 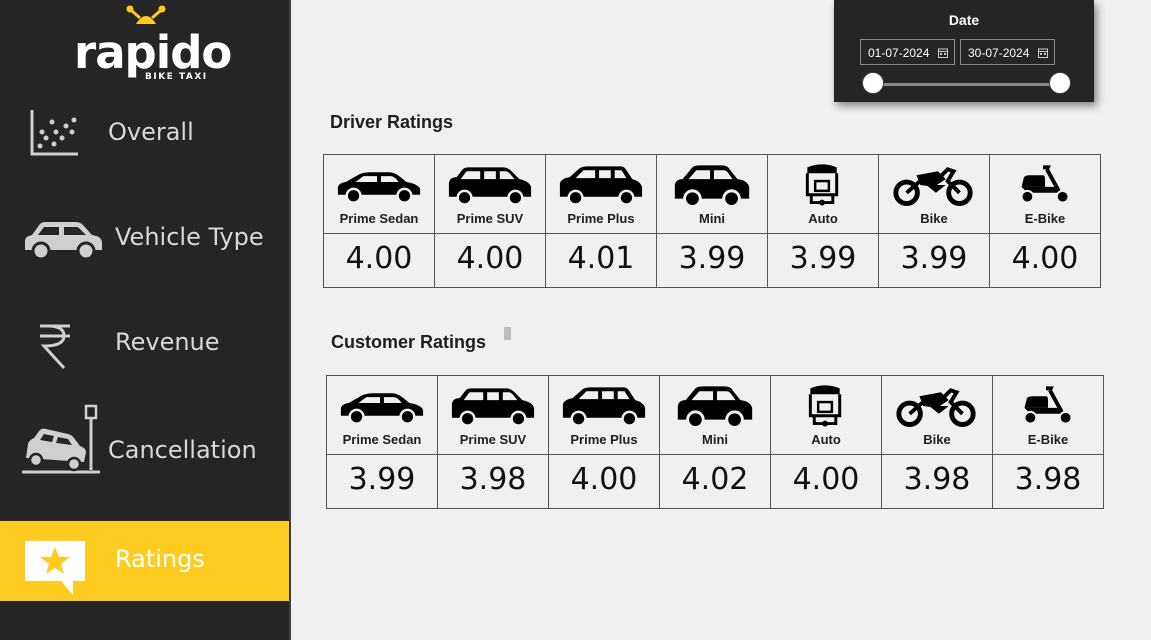 What do you see at coordinates (873, 83) in the screenshot?
I see `date-range-start-handle` at bounding box center [873, 83].